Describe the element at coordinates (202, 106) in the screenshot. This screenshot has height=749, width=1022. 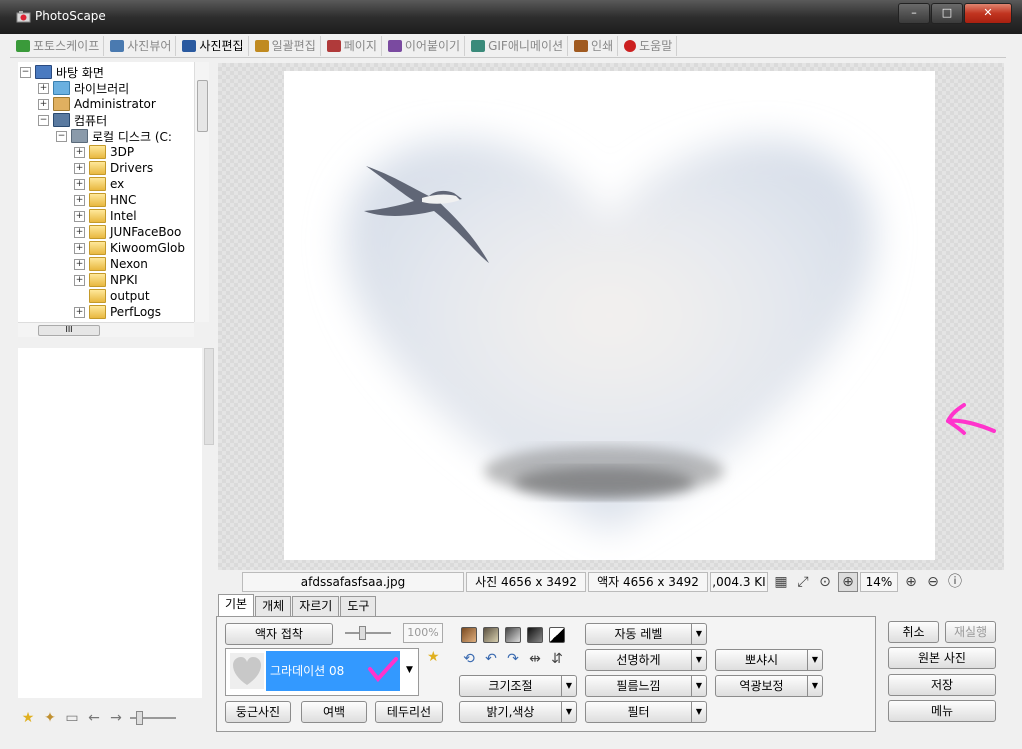
I see `scrollbar-thumb` at that location.